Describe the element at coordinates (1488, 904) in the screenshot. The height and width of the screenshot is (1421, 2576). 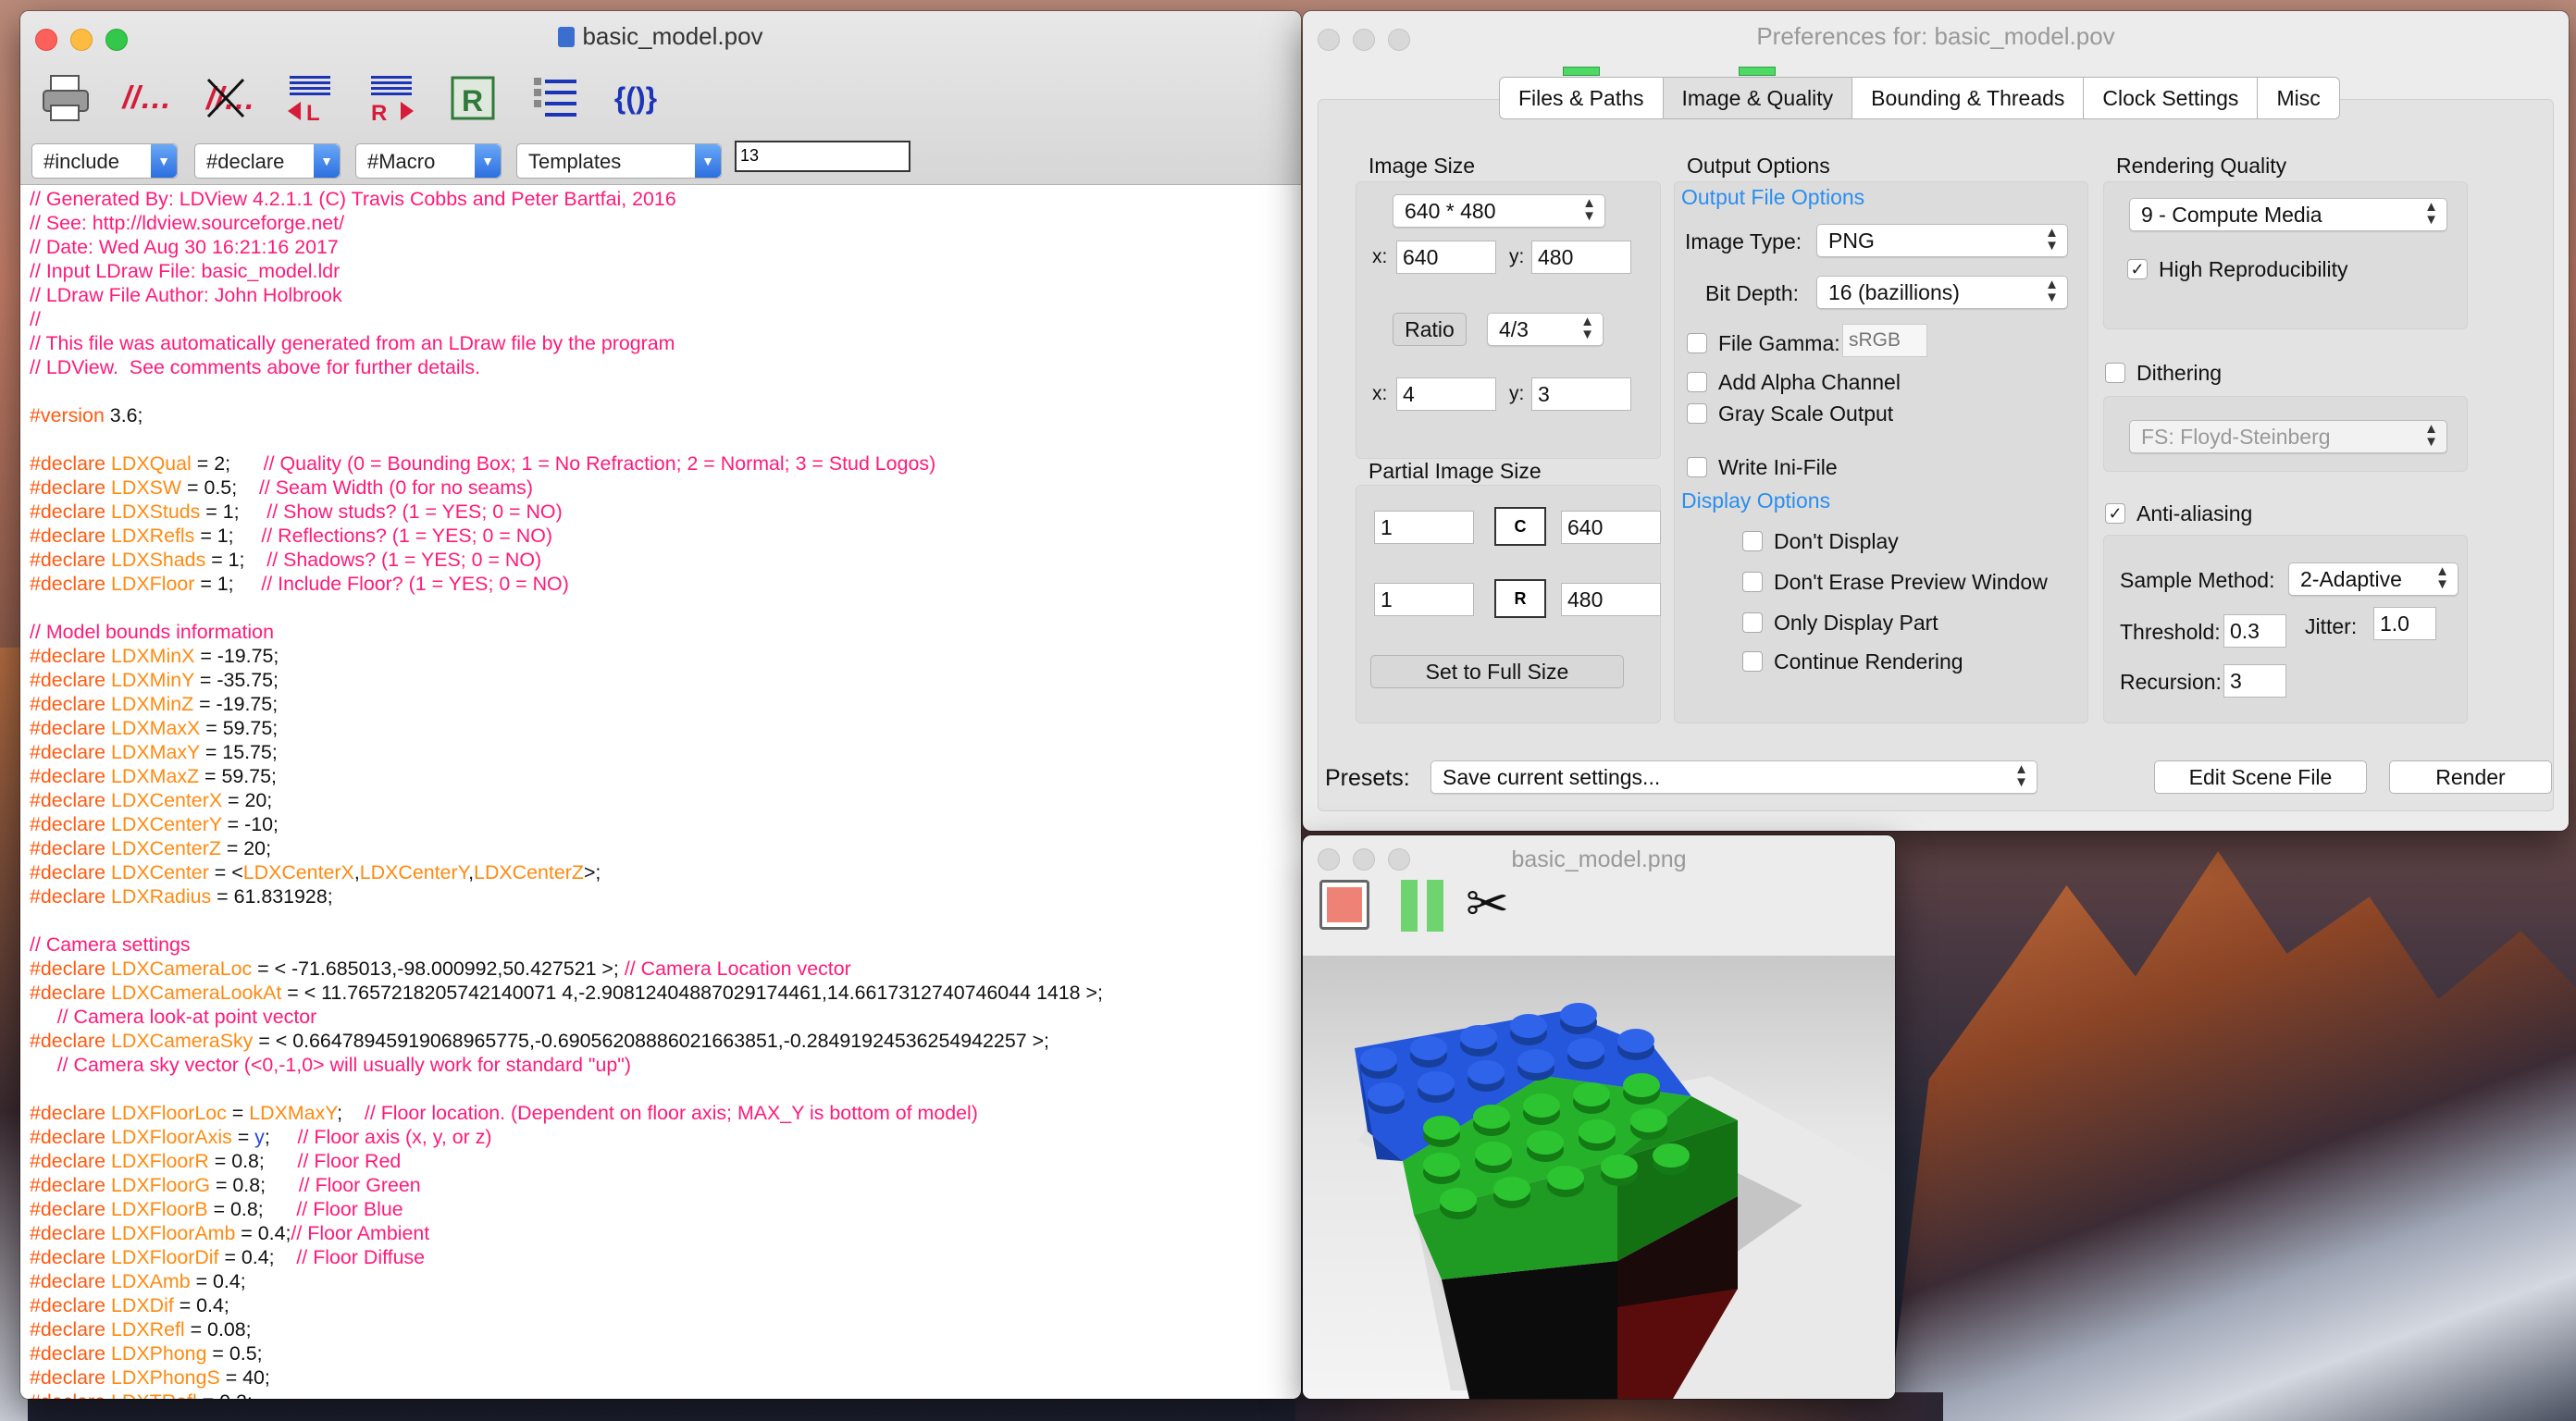
I see `scissors-icon: ✂` at that location.